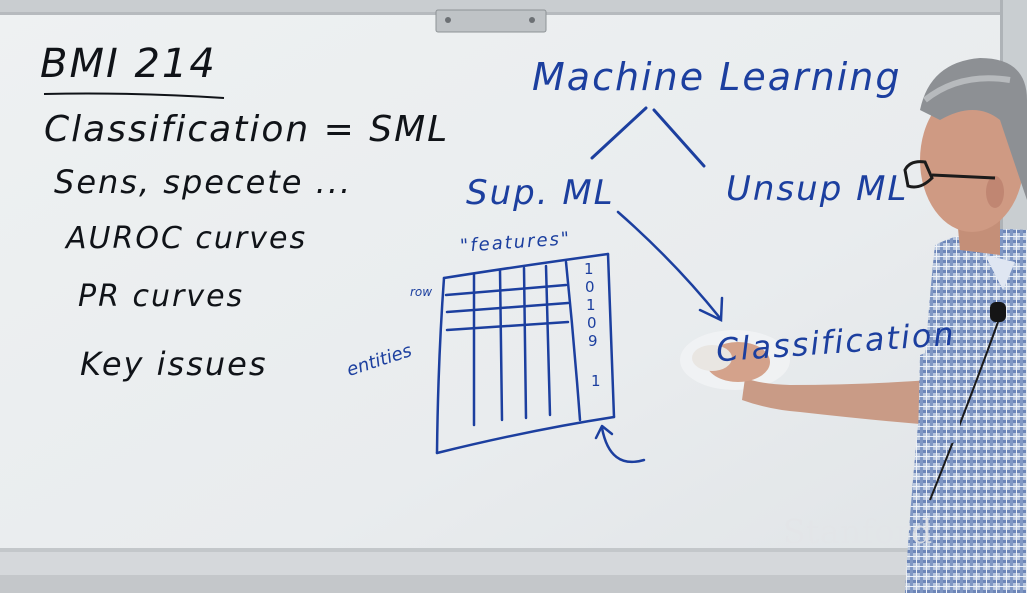  Describe the element at coordinates (858, 531) in the screenshot. I see `stanford-watermark: Stanford` at that location.